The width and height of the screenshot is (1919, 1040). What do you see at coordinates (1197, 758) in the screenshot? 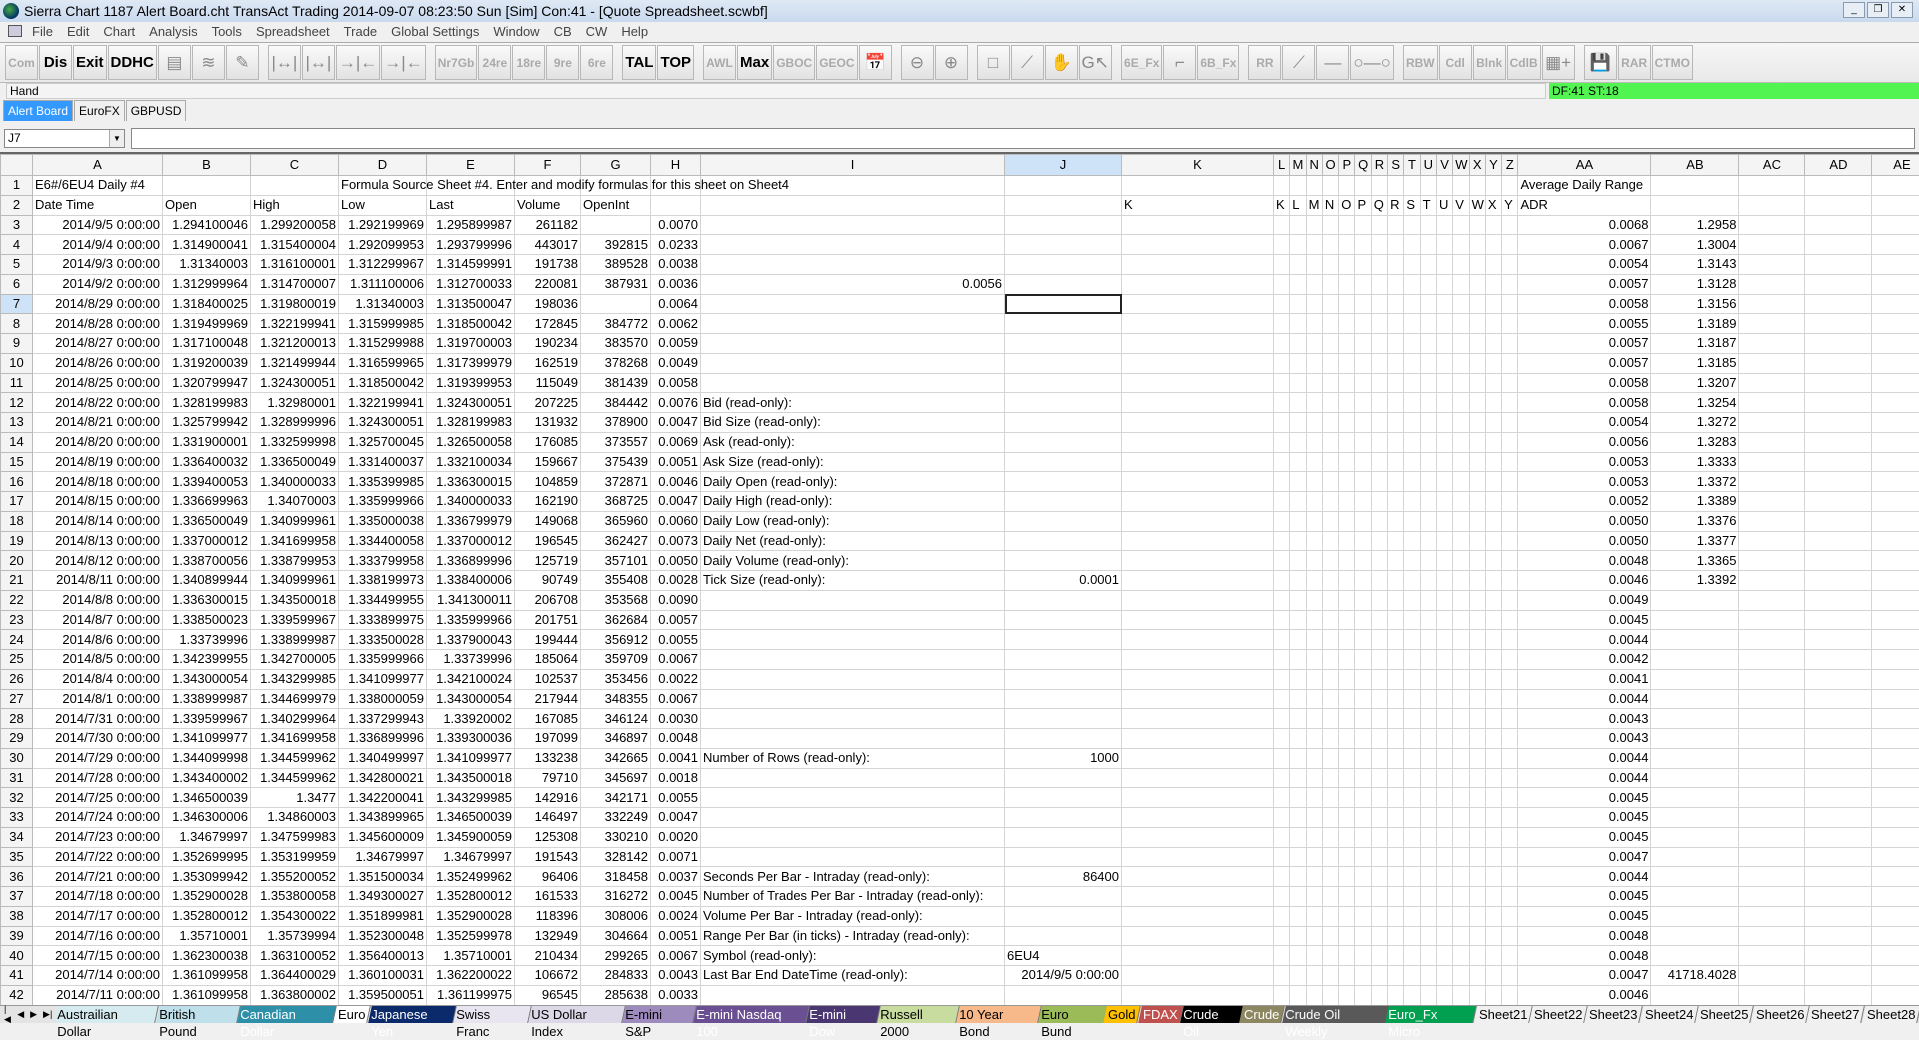
I see `cell-K30` at bounding box center [1197, 758].